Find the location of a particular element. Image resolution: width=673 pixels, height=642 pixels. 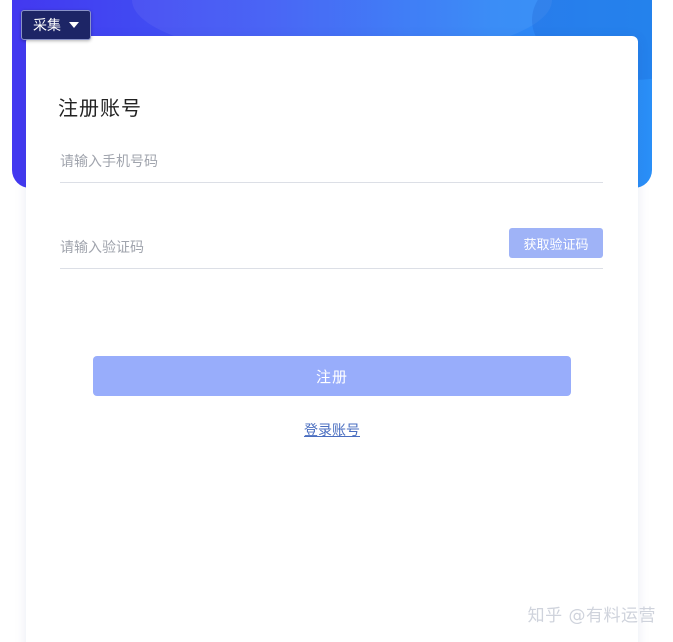

page-title: 注册账号 is located at coordinates (100, 108).